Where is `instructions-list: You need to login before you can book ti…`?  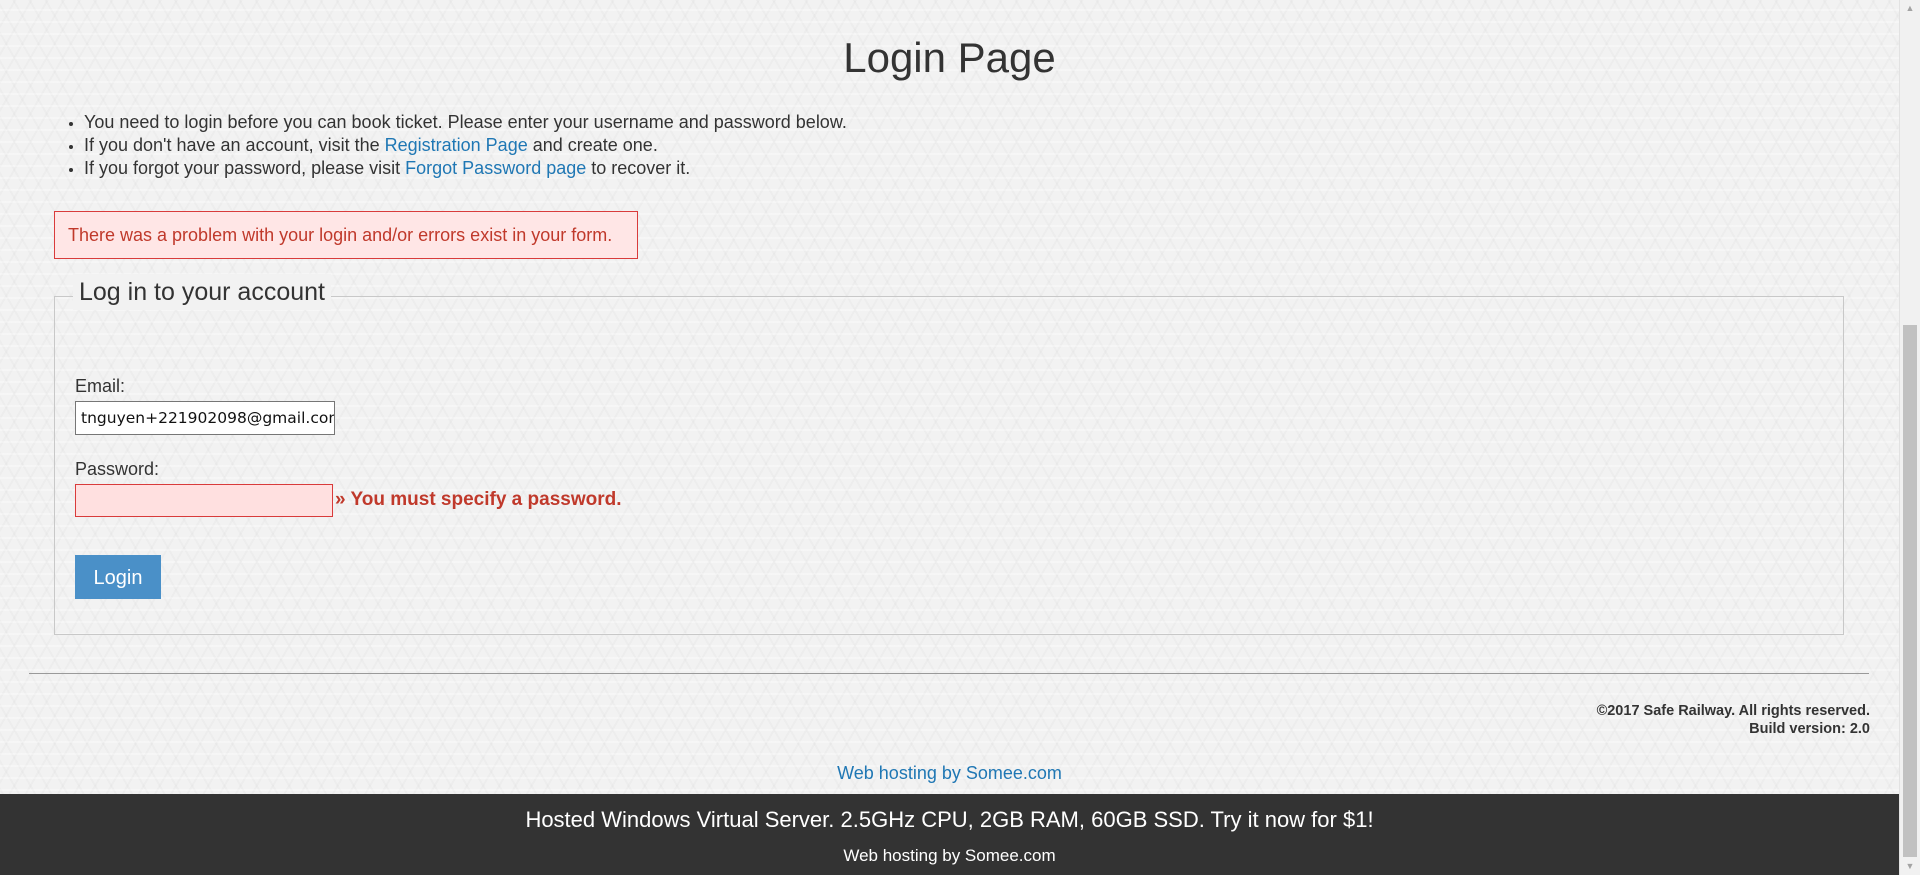
instructions-list: You need to login before you can book ti… is located at coordinates (465, 145).